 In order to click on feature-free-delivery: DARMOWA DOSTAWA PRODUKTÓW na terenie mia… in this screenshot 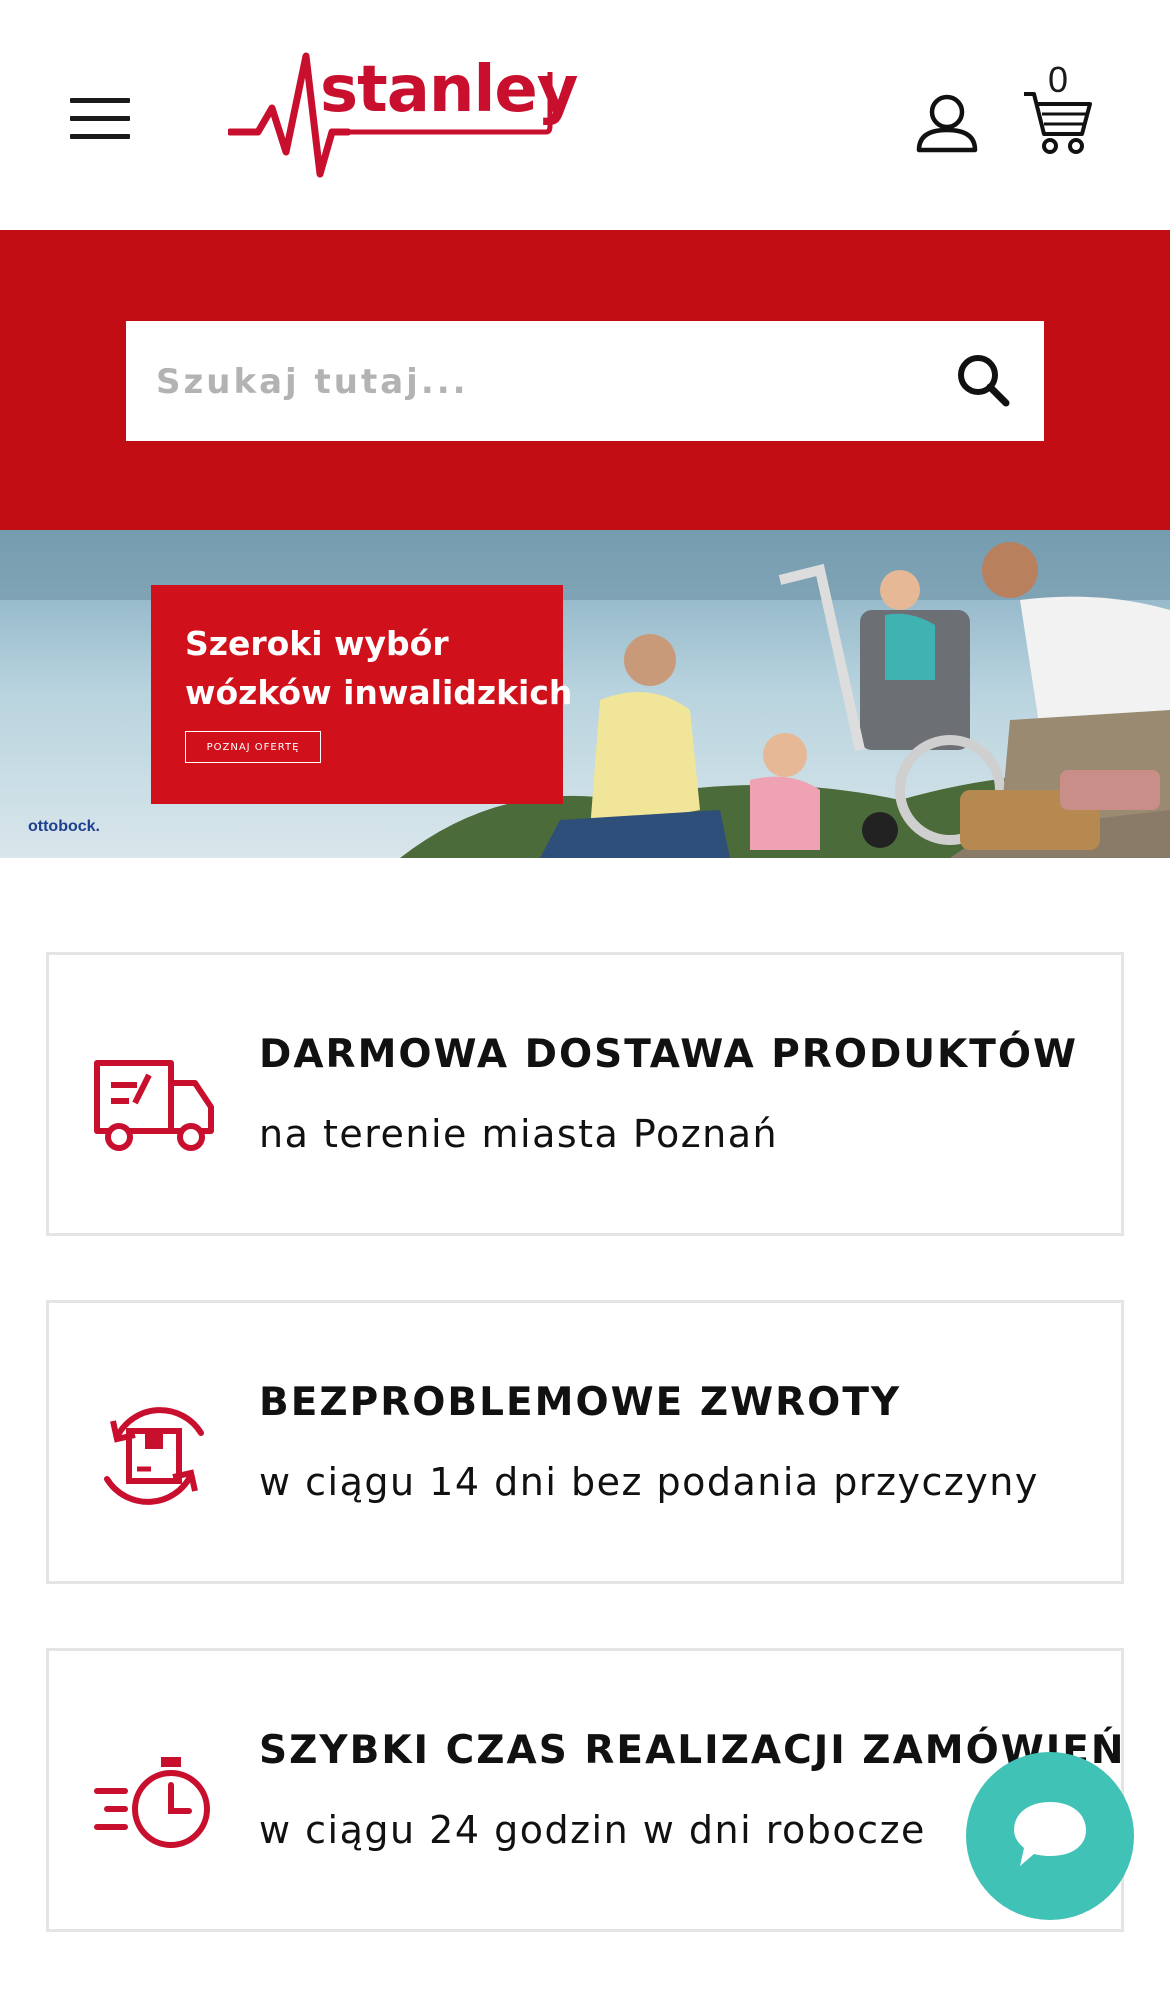, I will do `click(585, 1094)`.